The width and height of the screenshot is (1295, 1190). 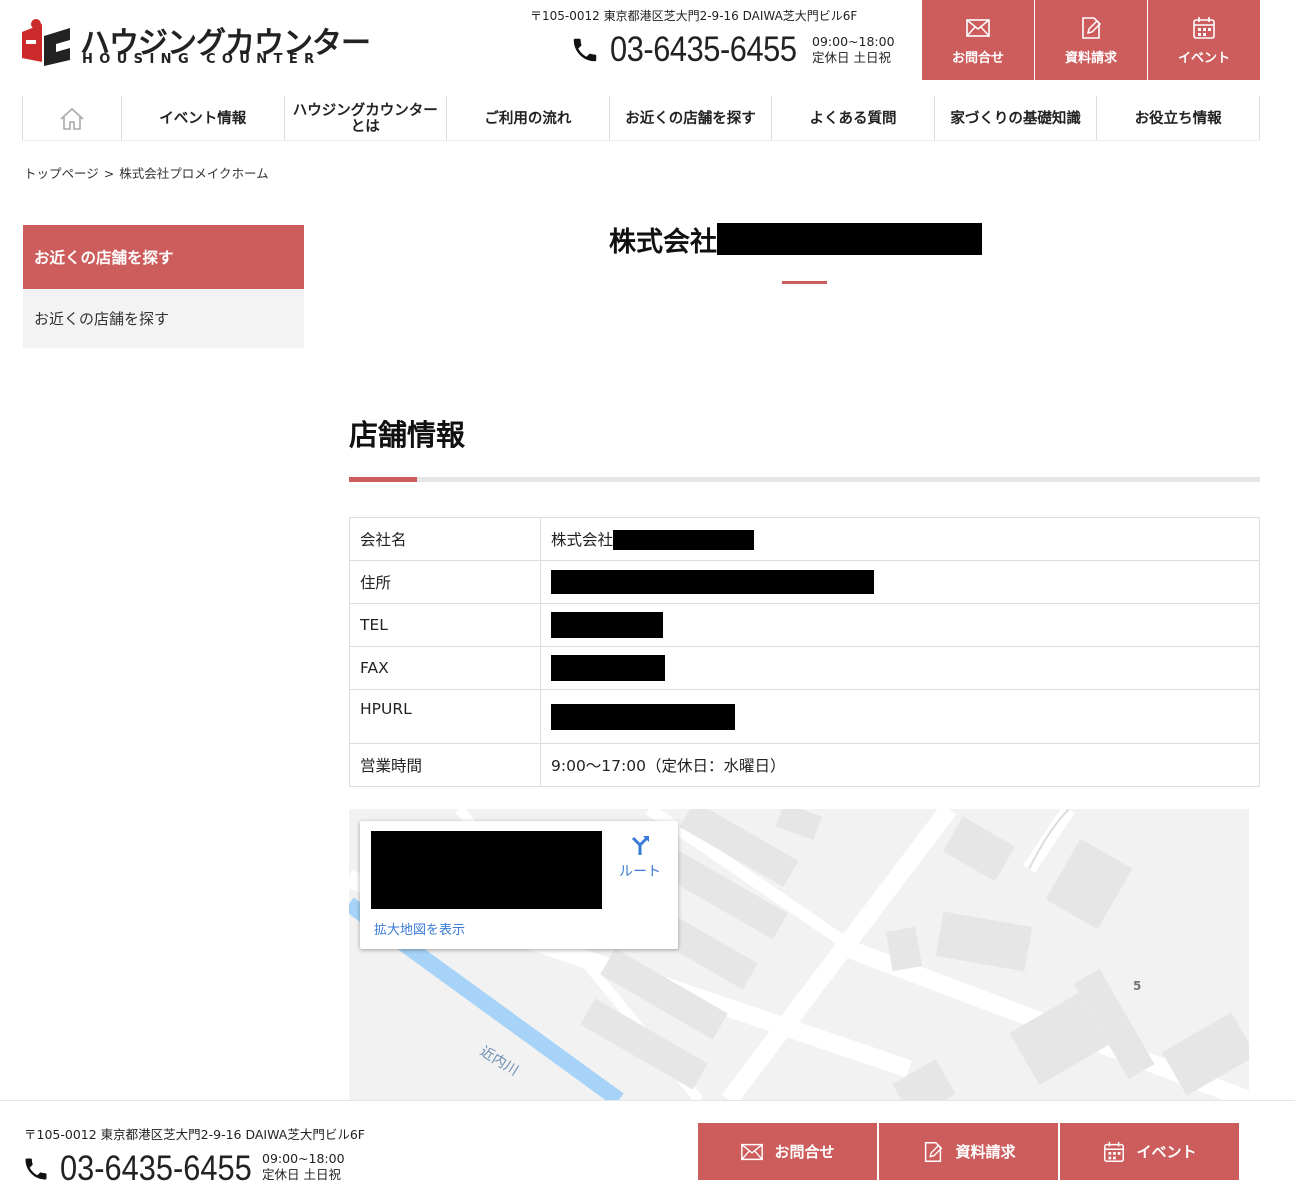 I want to click on header-address: 〒105-0012 東京都港区芝大門2-9-16 DAIWA芝大門ビル6F, so click(x=694, y=16).